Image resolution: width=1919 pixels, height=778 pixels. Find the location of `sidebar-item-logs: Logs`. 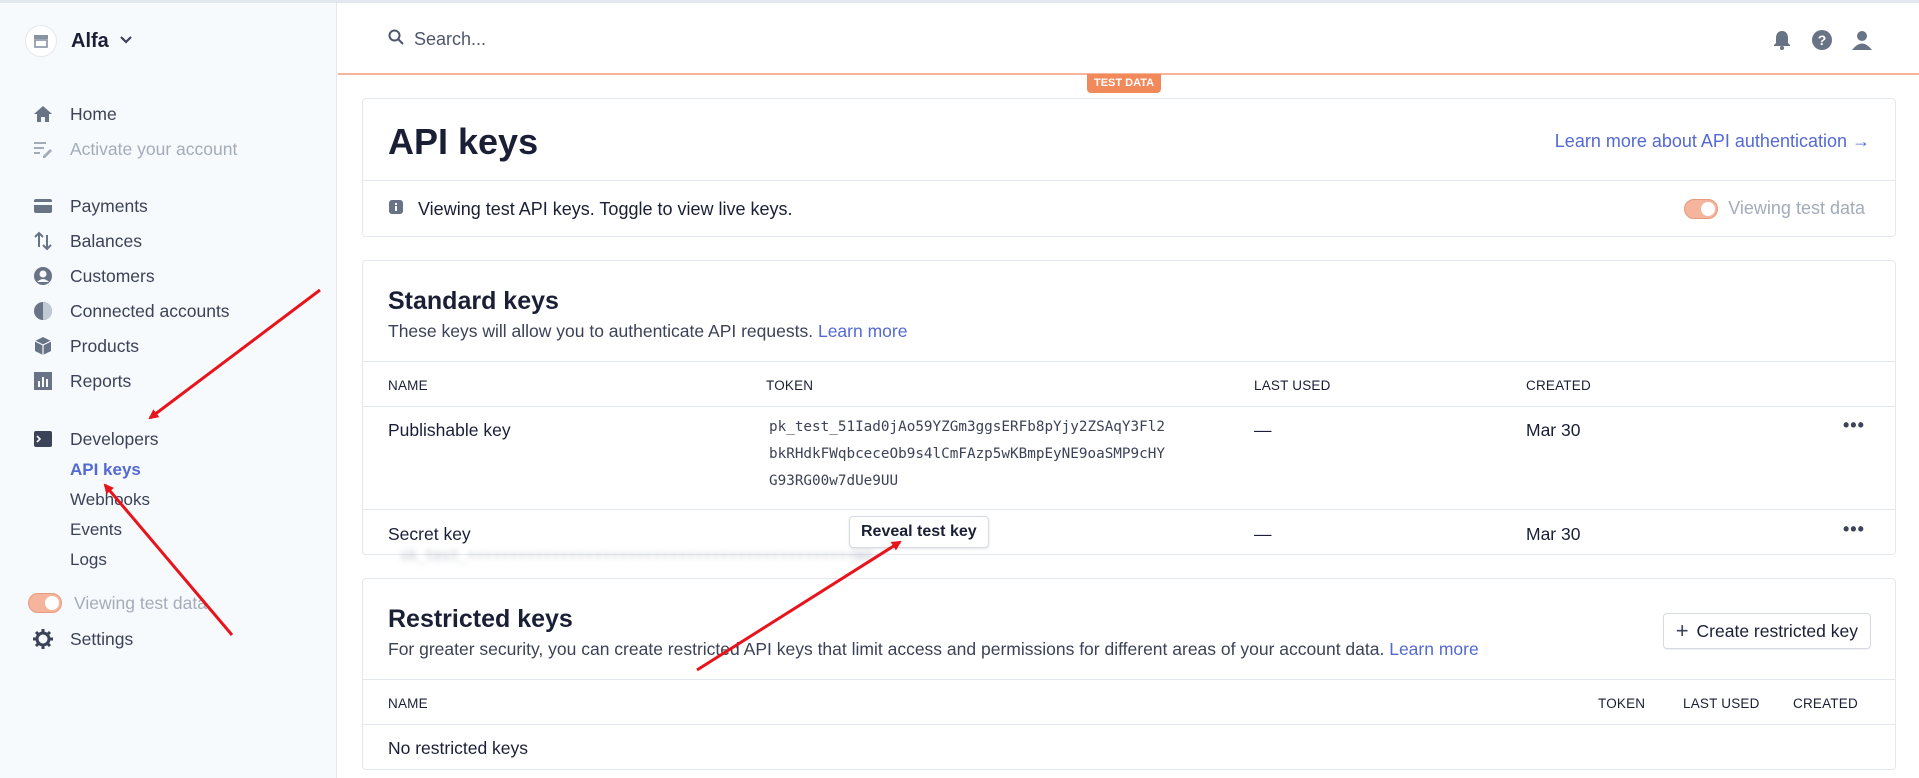

sidebar-item-logs: Logs is located at coordinates (88, 560).